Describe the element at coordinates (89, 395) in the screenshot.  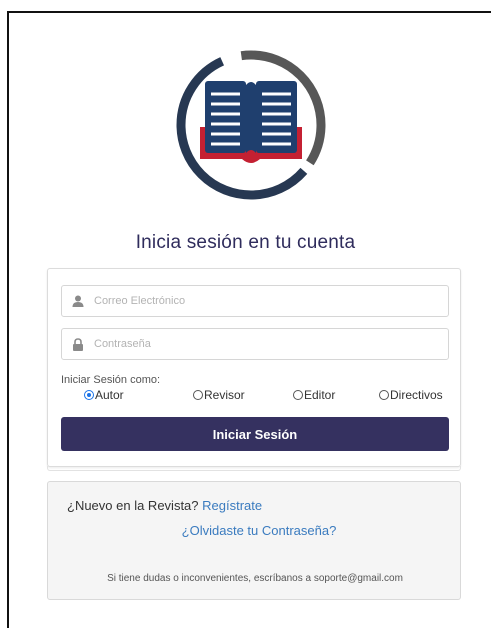
I see `radio-button-selected` at that location.